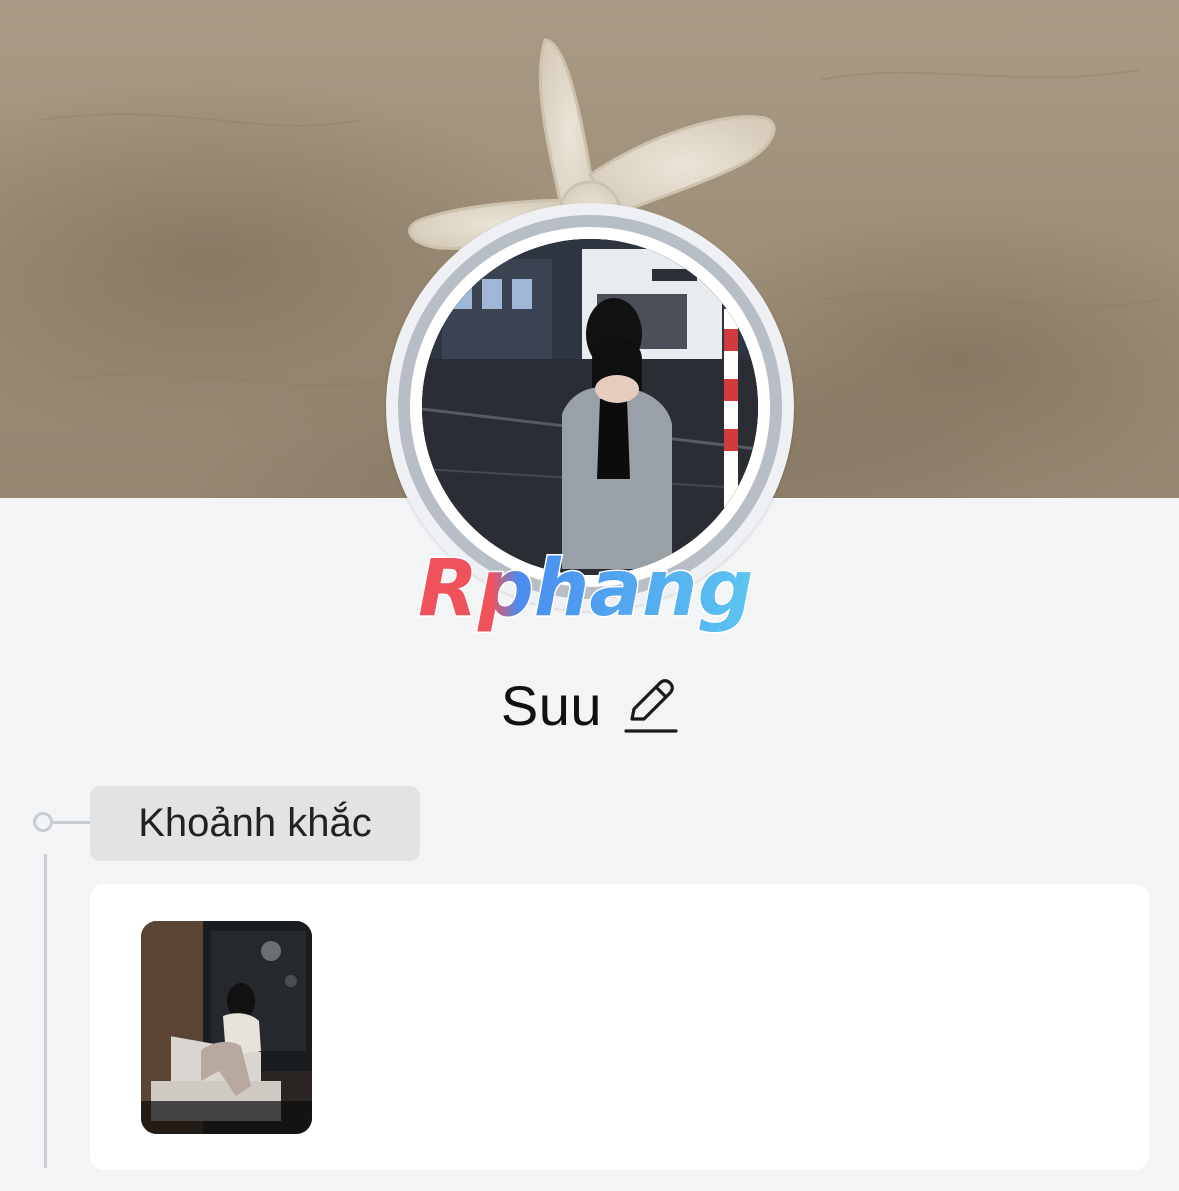 The height and width of the screenshot is (1191, 1179). I want to click on watermark-text: Rphang, so click(585, 589).